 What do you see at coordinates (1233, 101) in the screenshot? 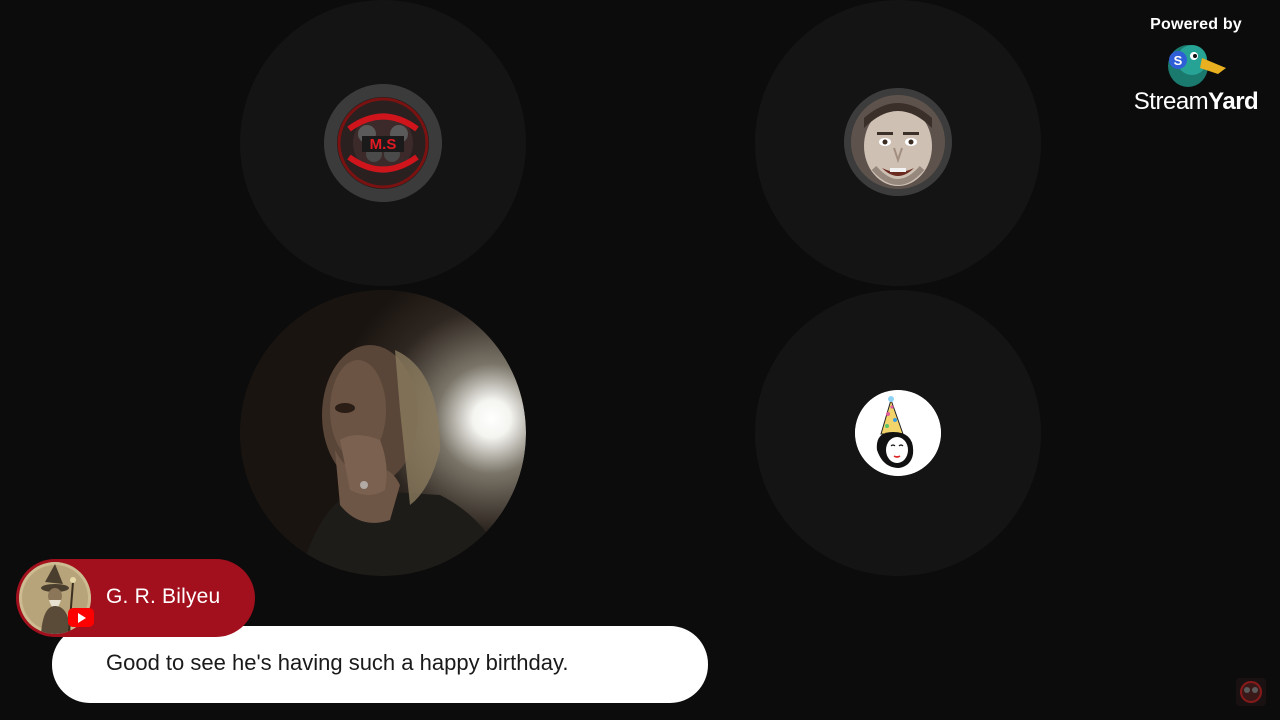
I see `brand-name-bold: Yard` at bounding box center [1233, 101].